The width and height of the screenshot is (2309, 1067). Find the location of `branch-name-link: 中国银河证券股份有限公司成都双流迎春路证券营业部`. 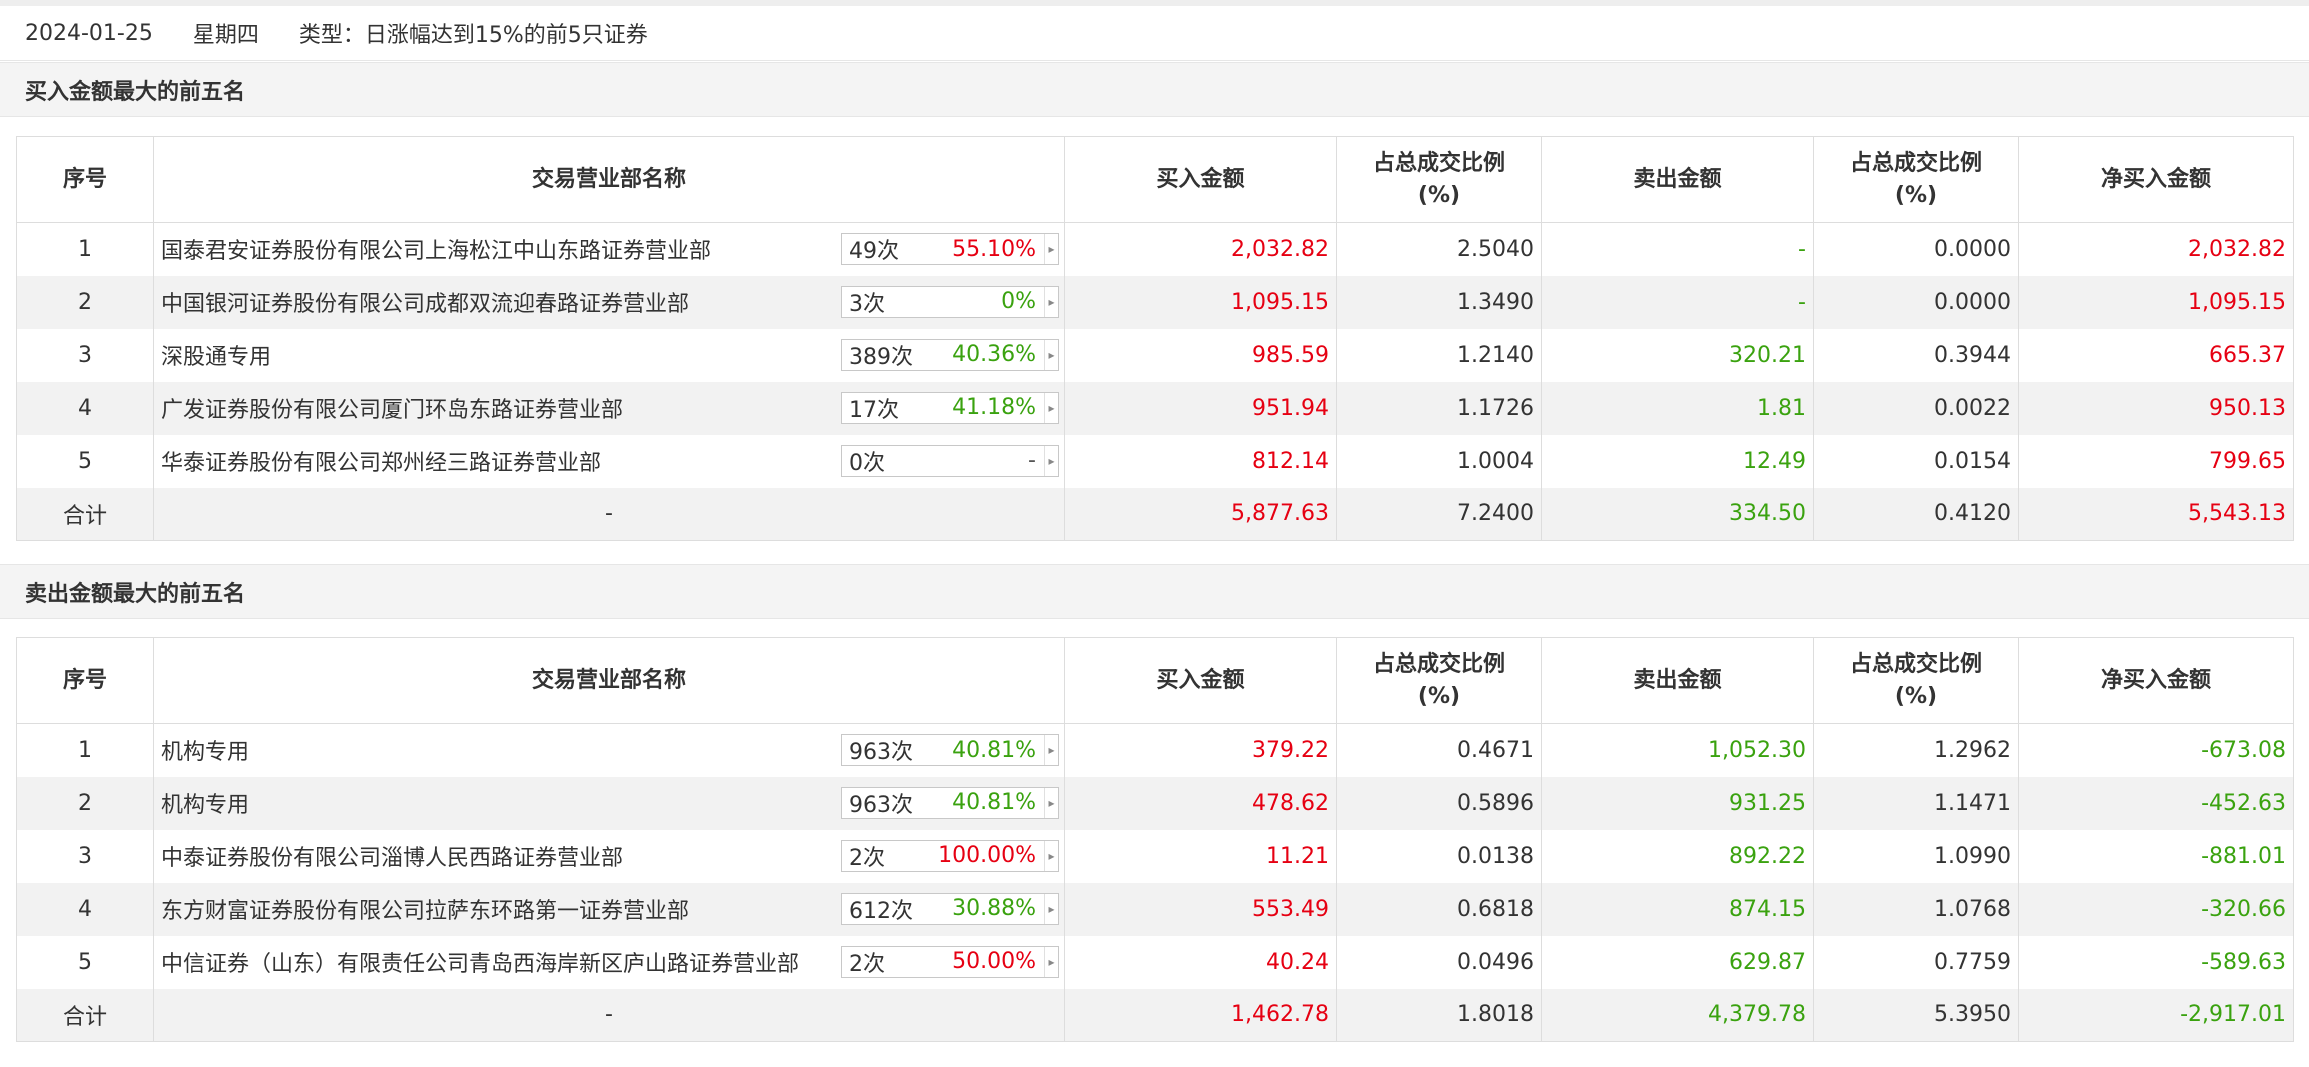

branch-name-link: 中国银河证券股份有限公司成都双流迎春路证券营业部 is located at coordinates (425, 304).